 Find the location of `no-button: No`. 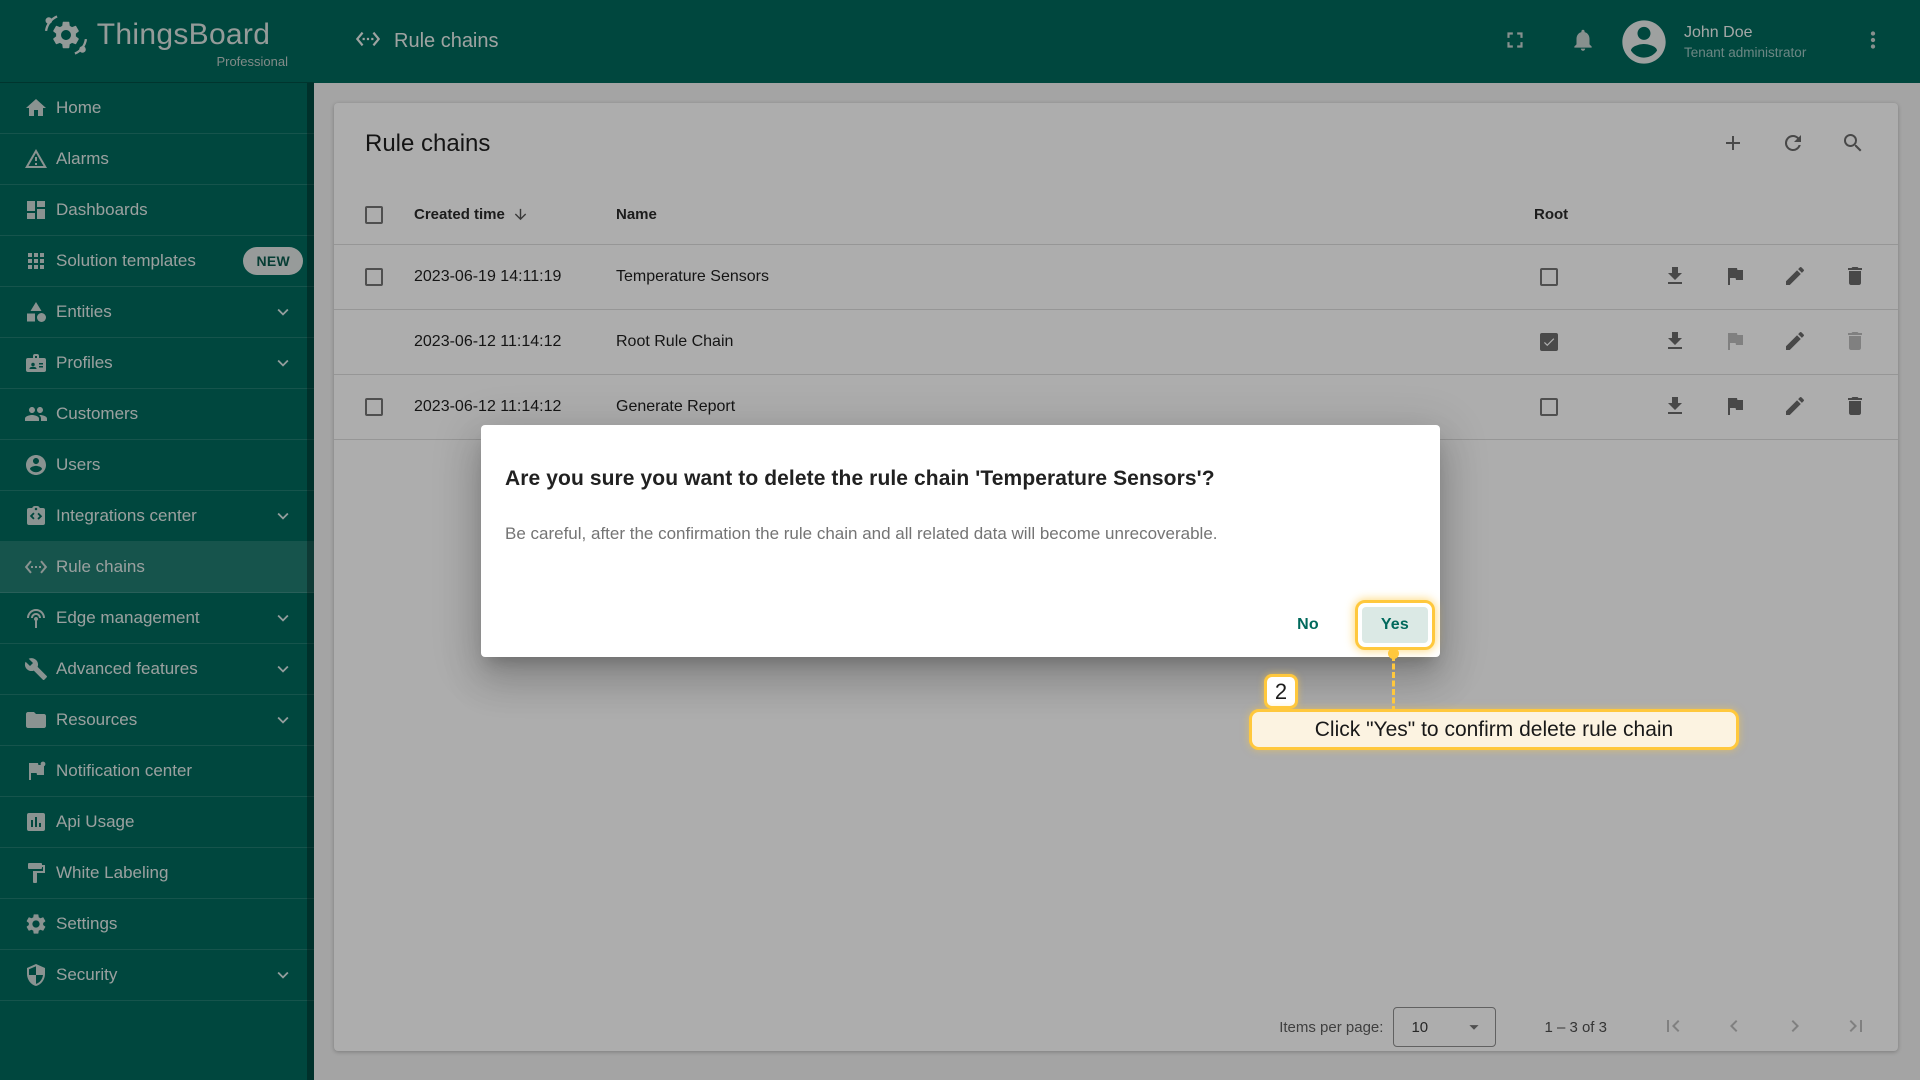

no-button: No is located at coordinates (1308, 625).